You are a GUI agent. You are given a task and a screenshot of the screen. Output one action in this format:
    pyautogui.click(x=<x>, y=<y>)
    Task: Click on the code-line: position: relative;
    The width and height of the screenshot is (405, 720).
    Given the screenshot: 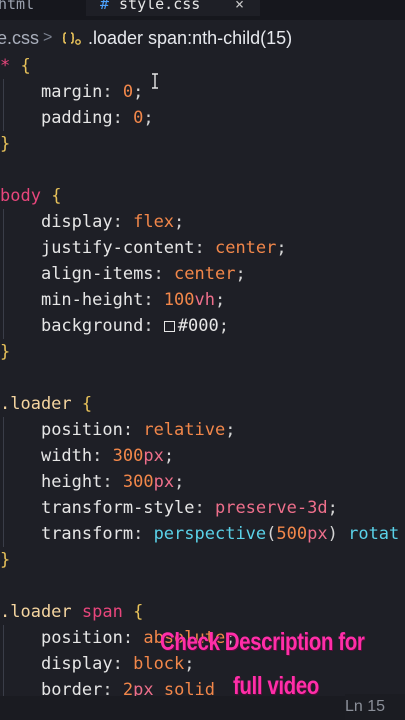 What is the action you would take?
    pyautogui.click(x=202, y=430)
    